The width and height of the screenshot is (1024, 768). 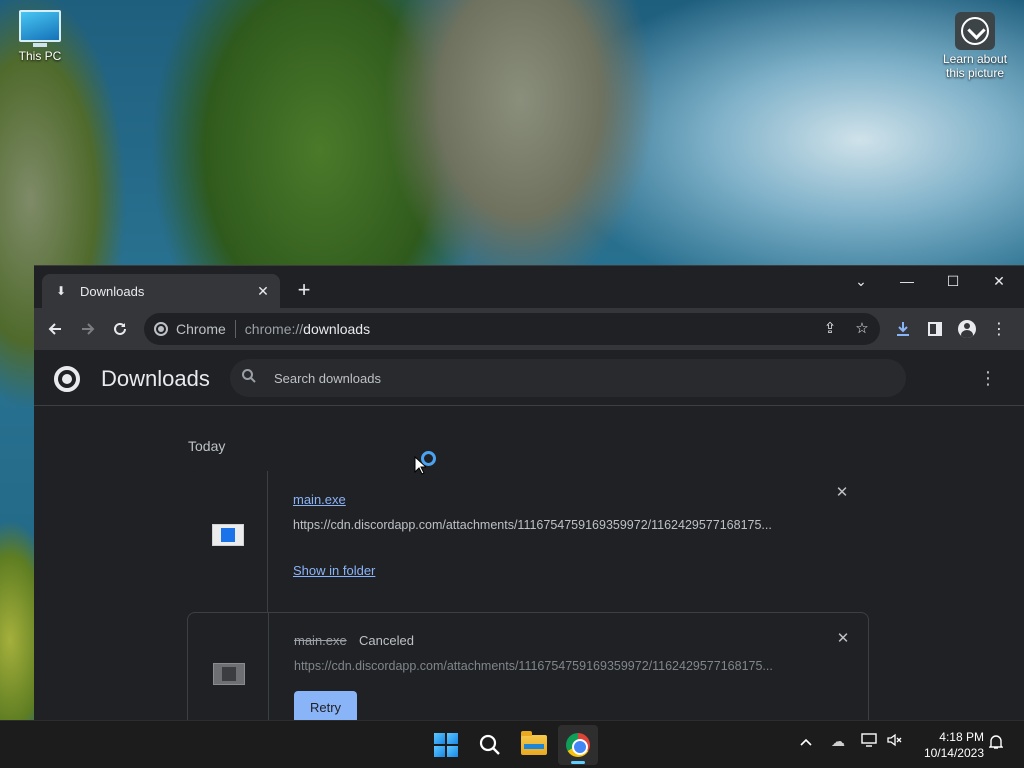 I want to click on chrome-icon, so click(x=578, y=745).